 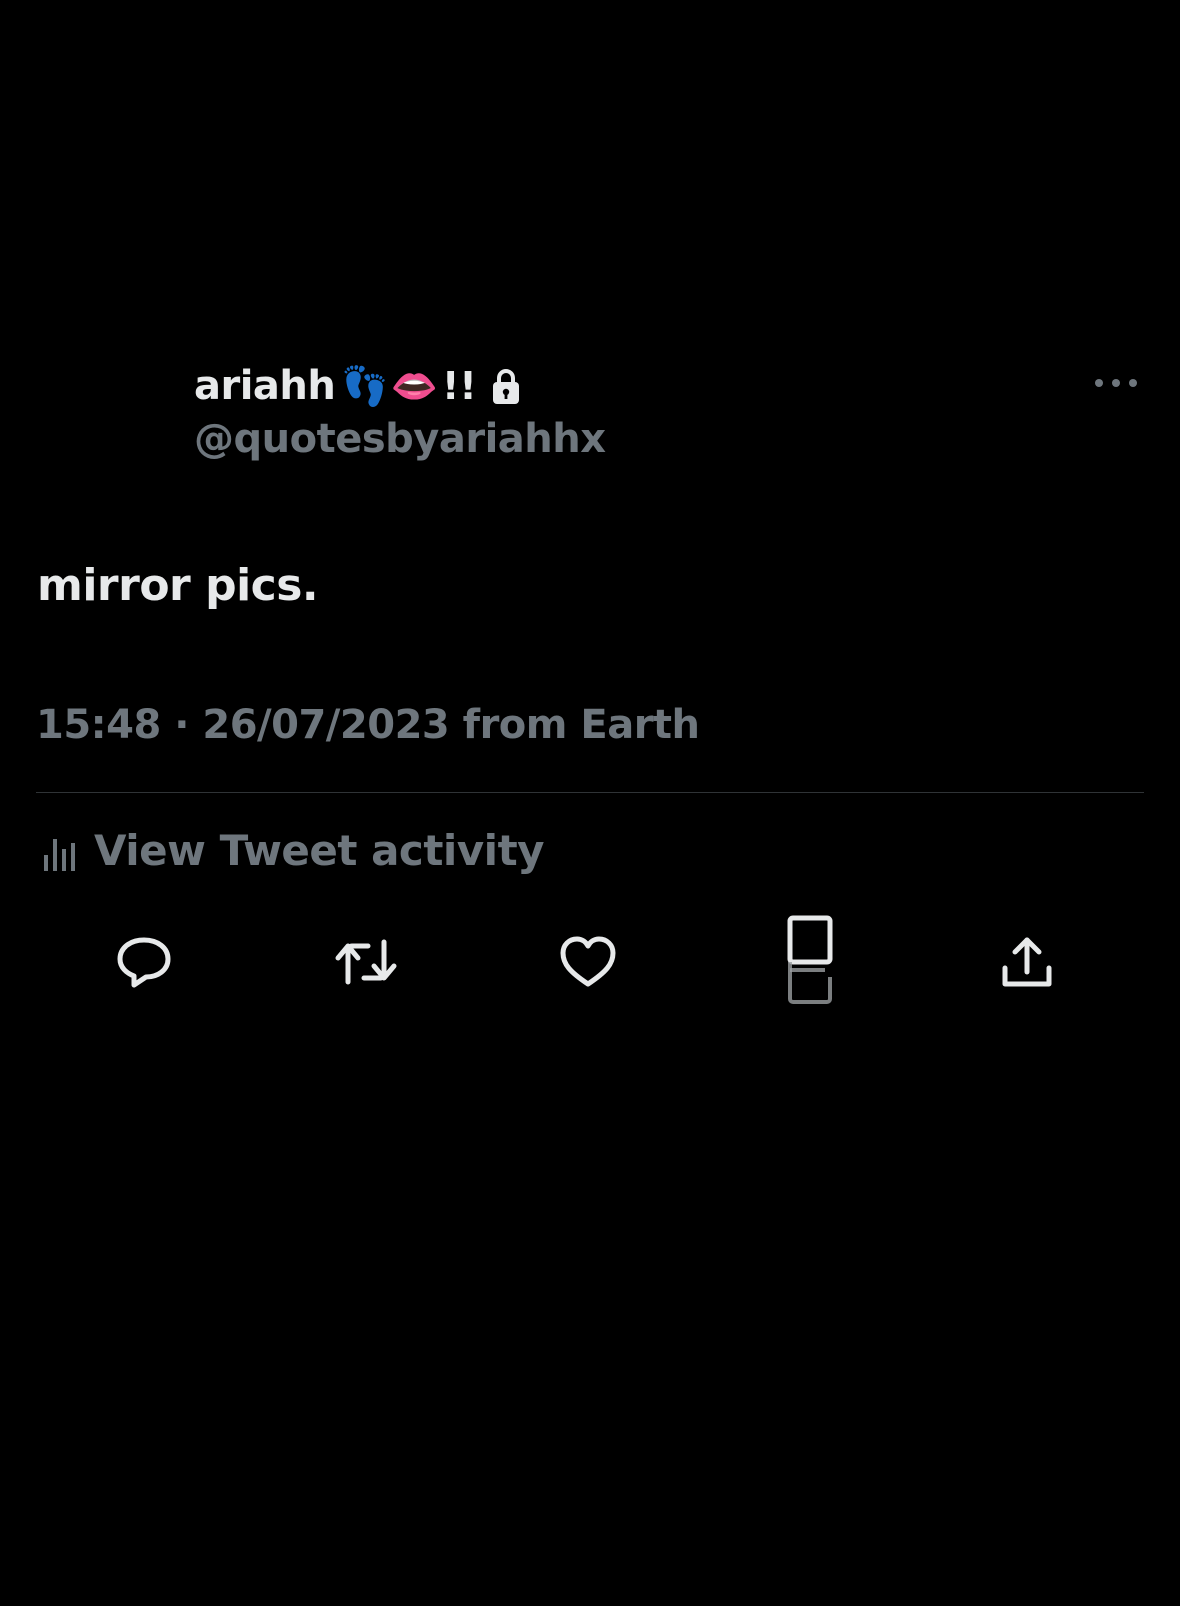 I want to click on view-tweet-activity-label: View Tweet activity, so click(x=319, y=850).